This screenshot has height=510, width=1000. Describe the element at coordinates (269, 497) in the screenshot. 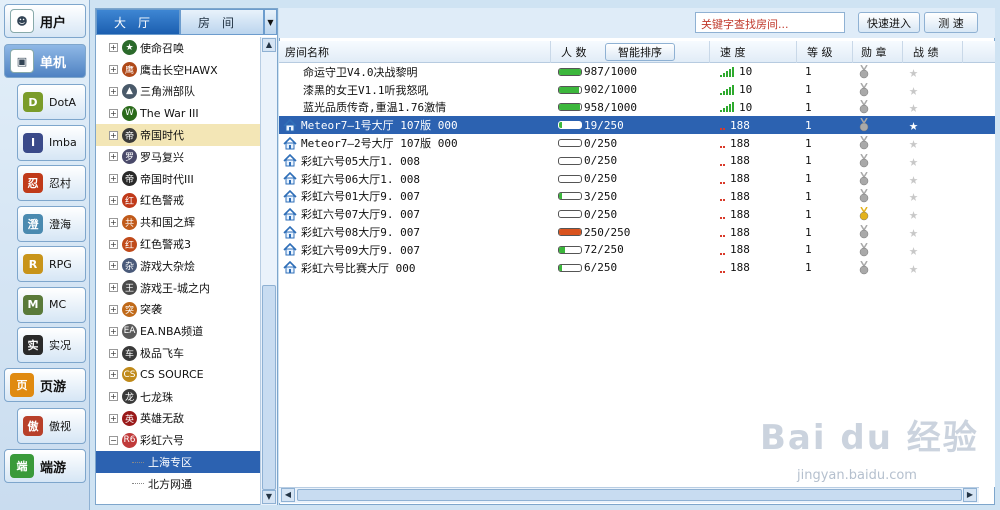

I see `scroll-down-icon: ▼` at that location.